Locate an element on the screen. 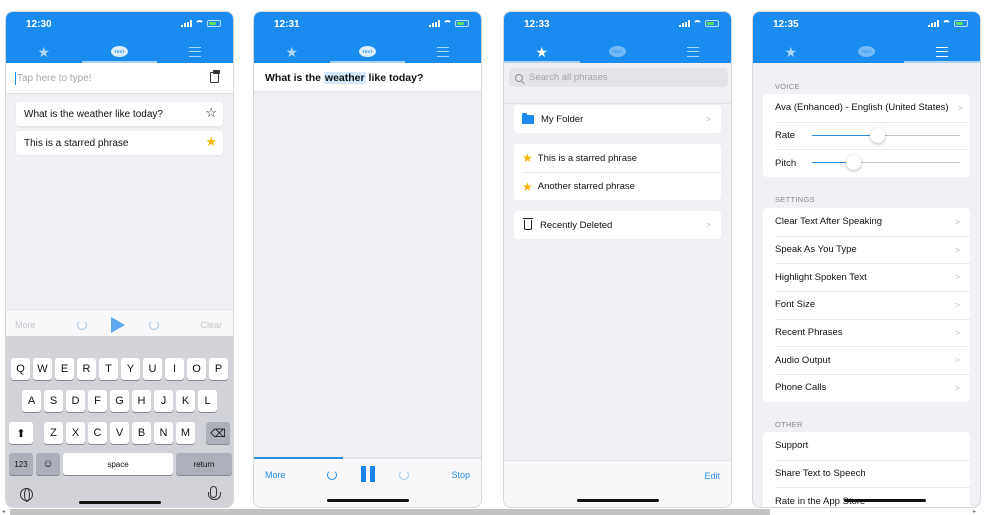 The width and height of the screenshot is (996, 515). key-w: W is located at coordinates (42, 369).